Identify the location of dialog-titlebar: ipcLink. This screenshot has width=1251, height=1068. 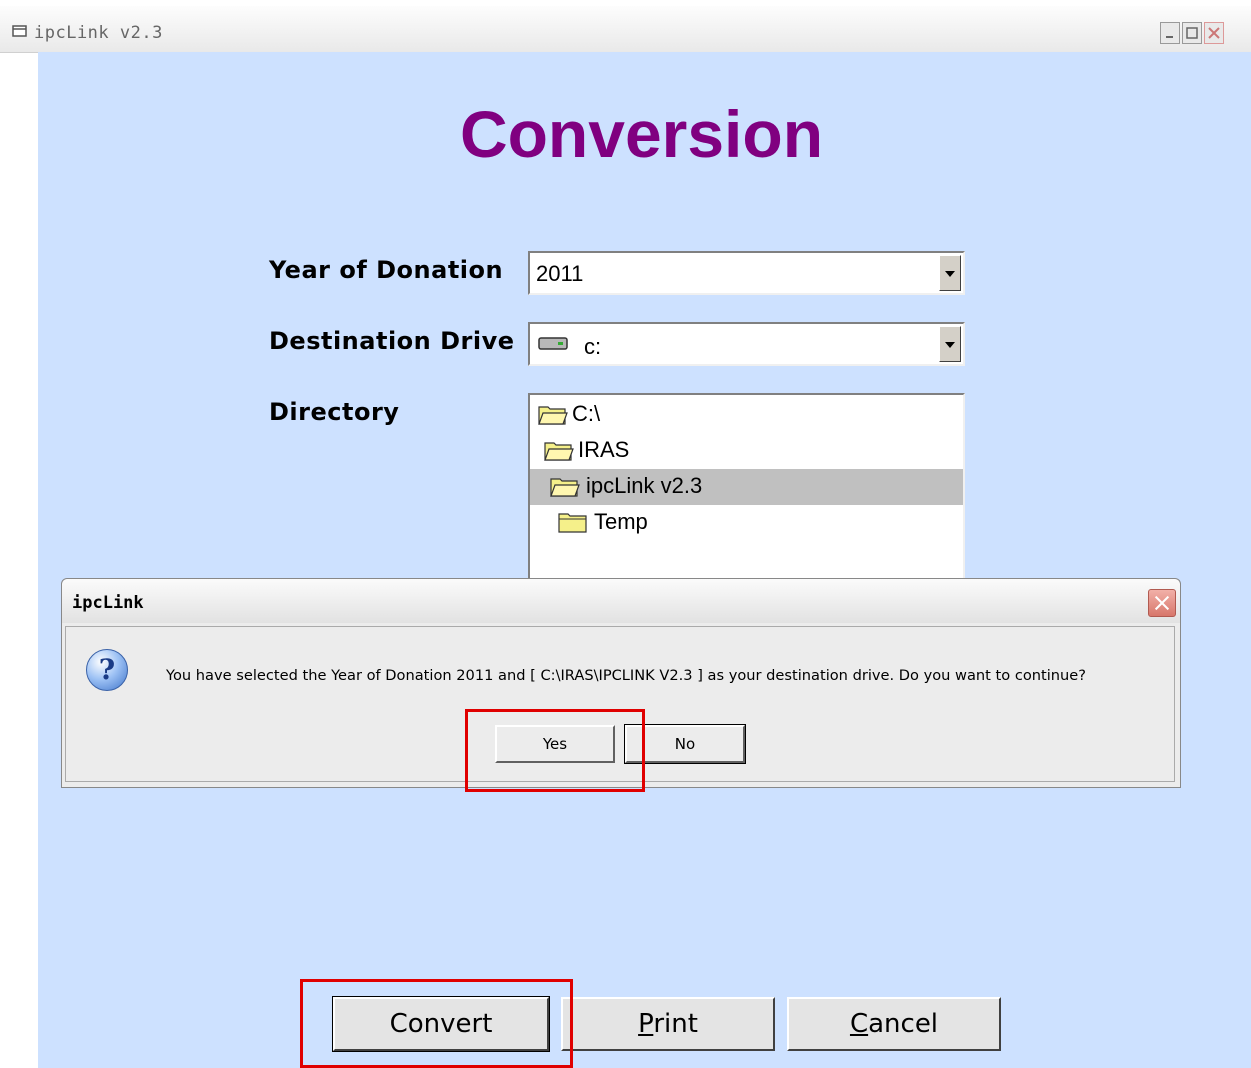
(621, 601).